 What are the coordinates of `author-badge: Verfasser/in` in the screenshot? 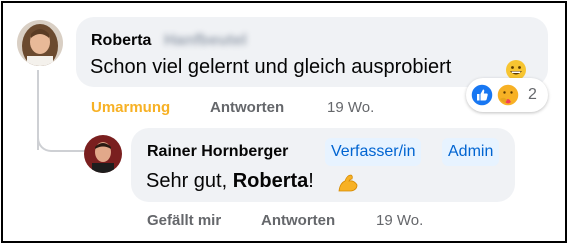 It's located at (373, 152).